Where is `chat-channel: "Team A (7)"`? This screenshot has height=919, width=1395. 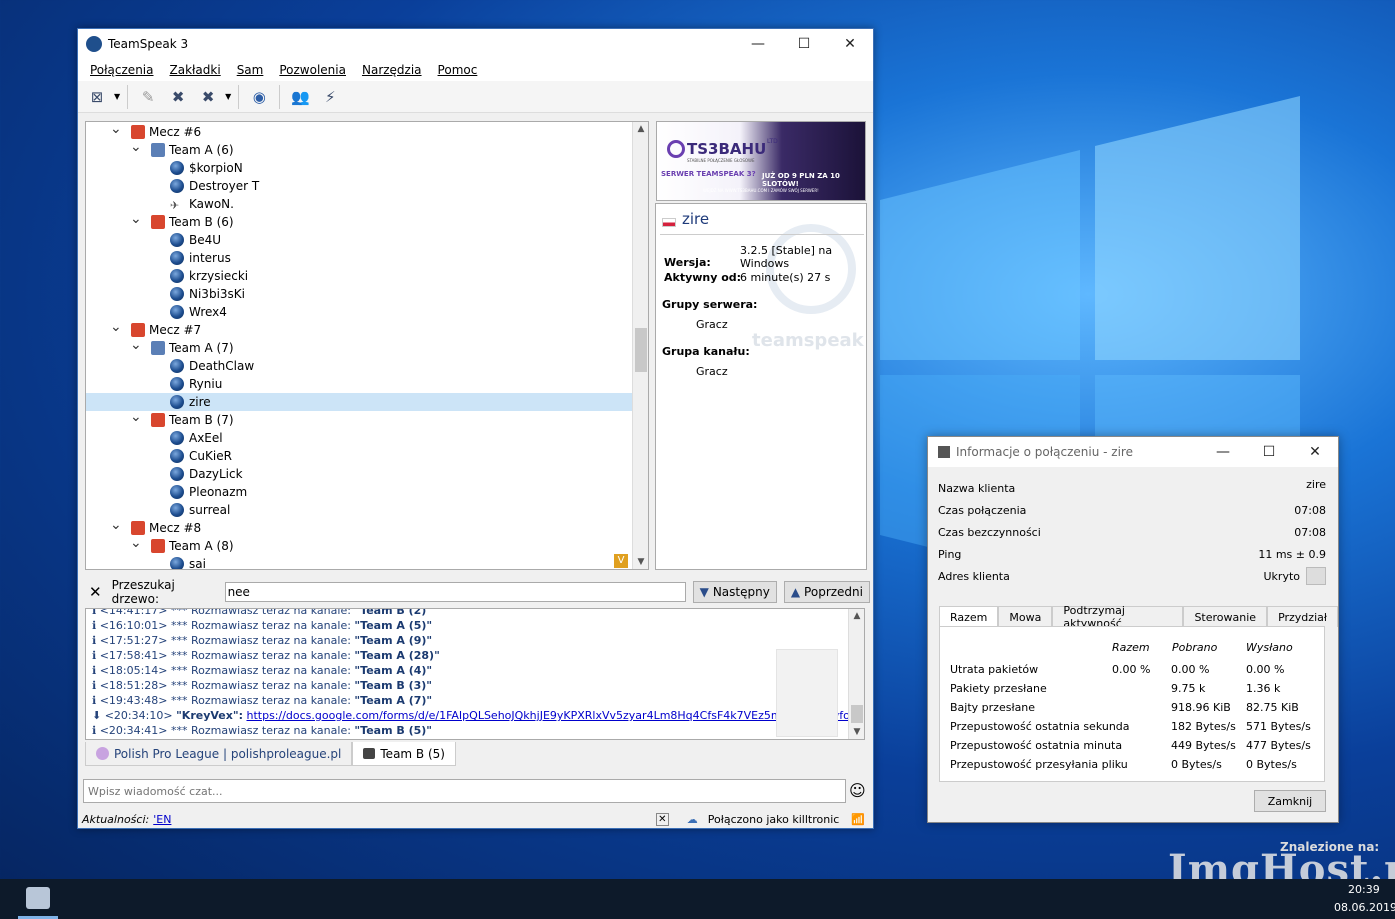 chat-channel: "Team A (7)" is located at coordinates (393, 700).